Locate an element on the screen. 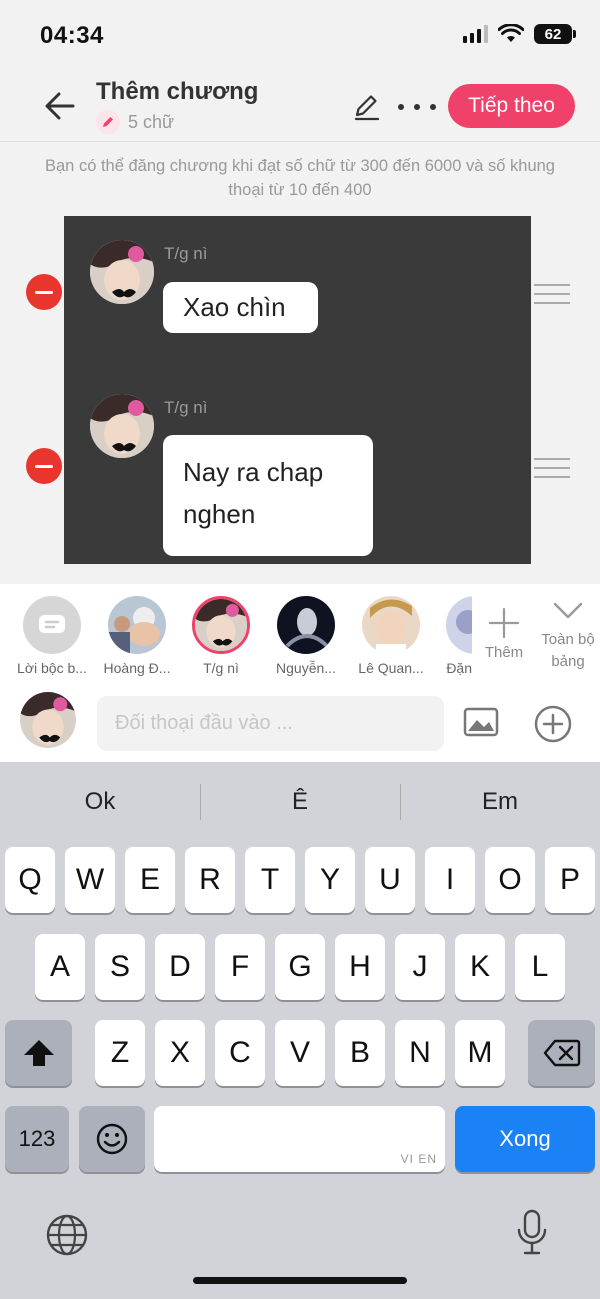 The height and width of the screenshot is (1299, 600). expand-all-button: Toàn bộ bảng is located at coordinates (568, 635).